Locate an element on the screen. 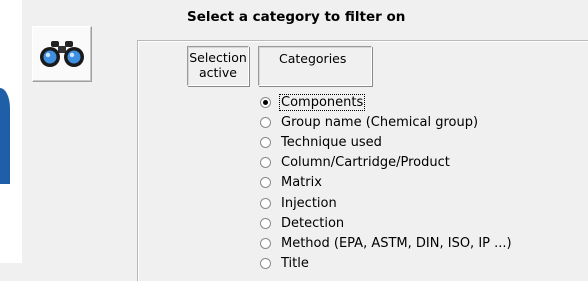 This screenshot has height=281, width=588. radio-label: Injection is located at coordinates (309, 203).